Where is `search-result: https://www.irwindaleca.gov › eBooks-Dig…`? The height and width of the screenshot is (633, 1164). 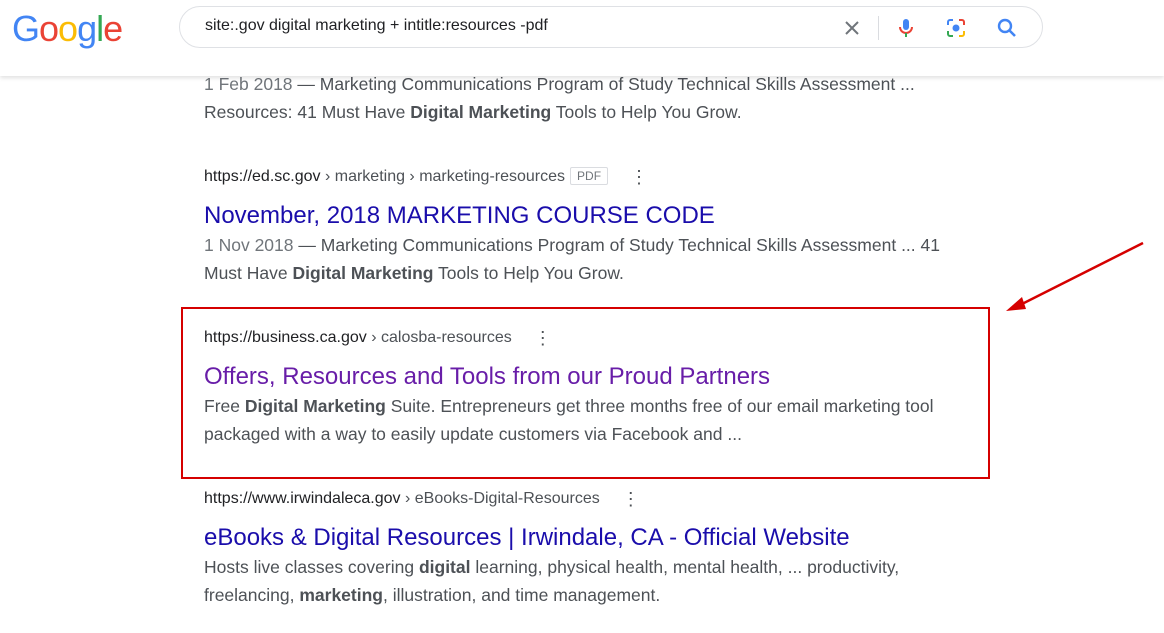
search-result: https://www.irwindaleca.gov › eBooks-Dig… is located at coordinates (551, 548).